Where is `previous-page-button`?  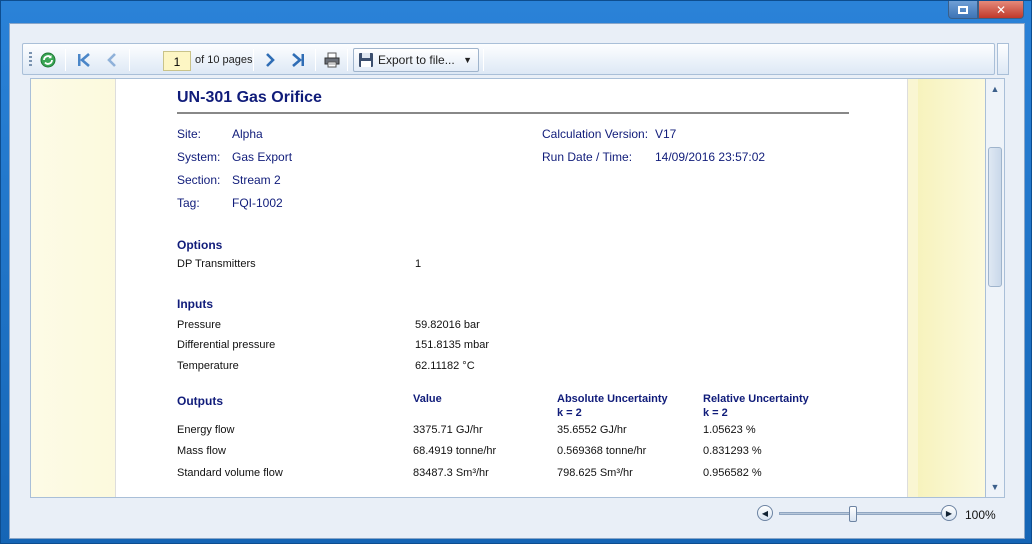
previous-page-button is located at coordinates (112, 60).